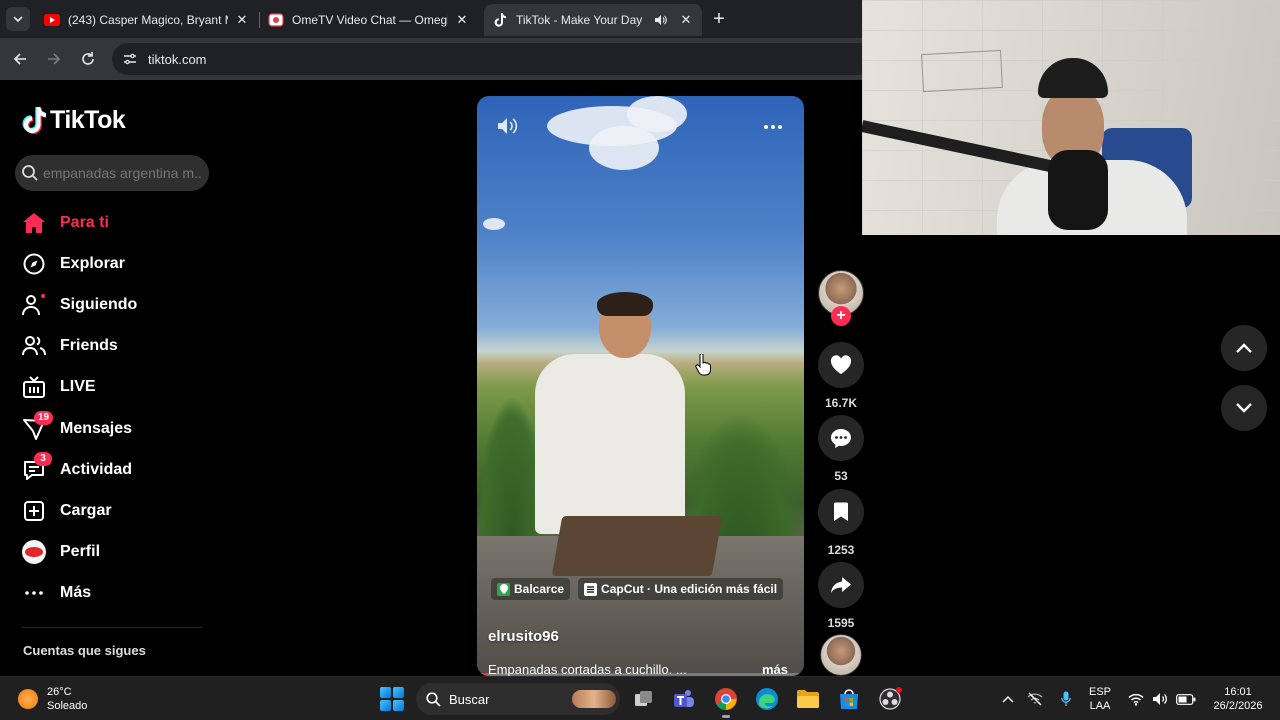 Image resolution: width=1280 pixels, height=720 pixels. What do you see at coordinates (703, 365) in the screenshot?
I see `hand-cursor-icon` at bounding box center [703, 365].